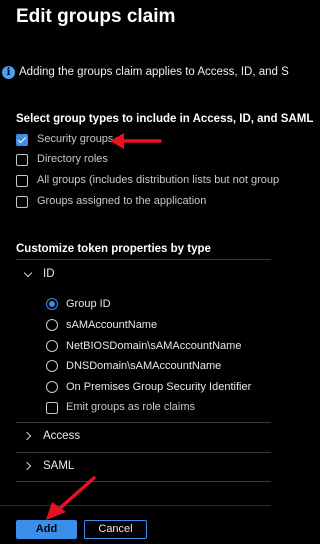 Image resolution: width=320 pixels, height=544 pixels. What do you see at coordinates (22, 202) in the screenshot?
I see `assigned-groups-checkbox` at bounding box center [22, 202].